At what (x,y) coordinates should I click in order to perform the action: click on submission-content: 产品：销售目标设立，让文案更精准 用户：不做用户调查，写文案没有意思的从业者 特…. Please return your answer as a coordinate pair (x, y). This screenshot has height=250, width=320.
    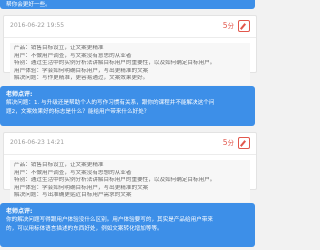
    Looking at the image, I should click on (130, 64).